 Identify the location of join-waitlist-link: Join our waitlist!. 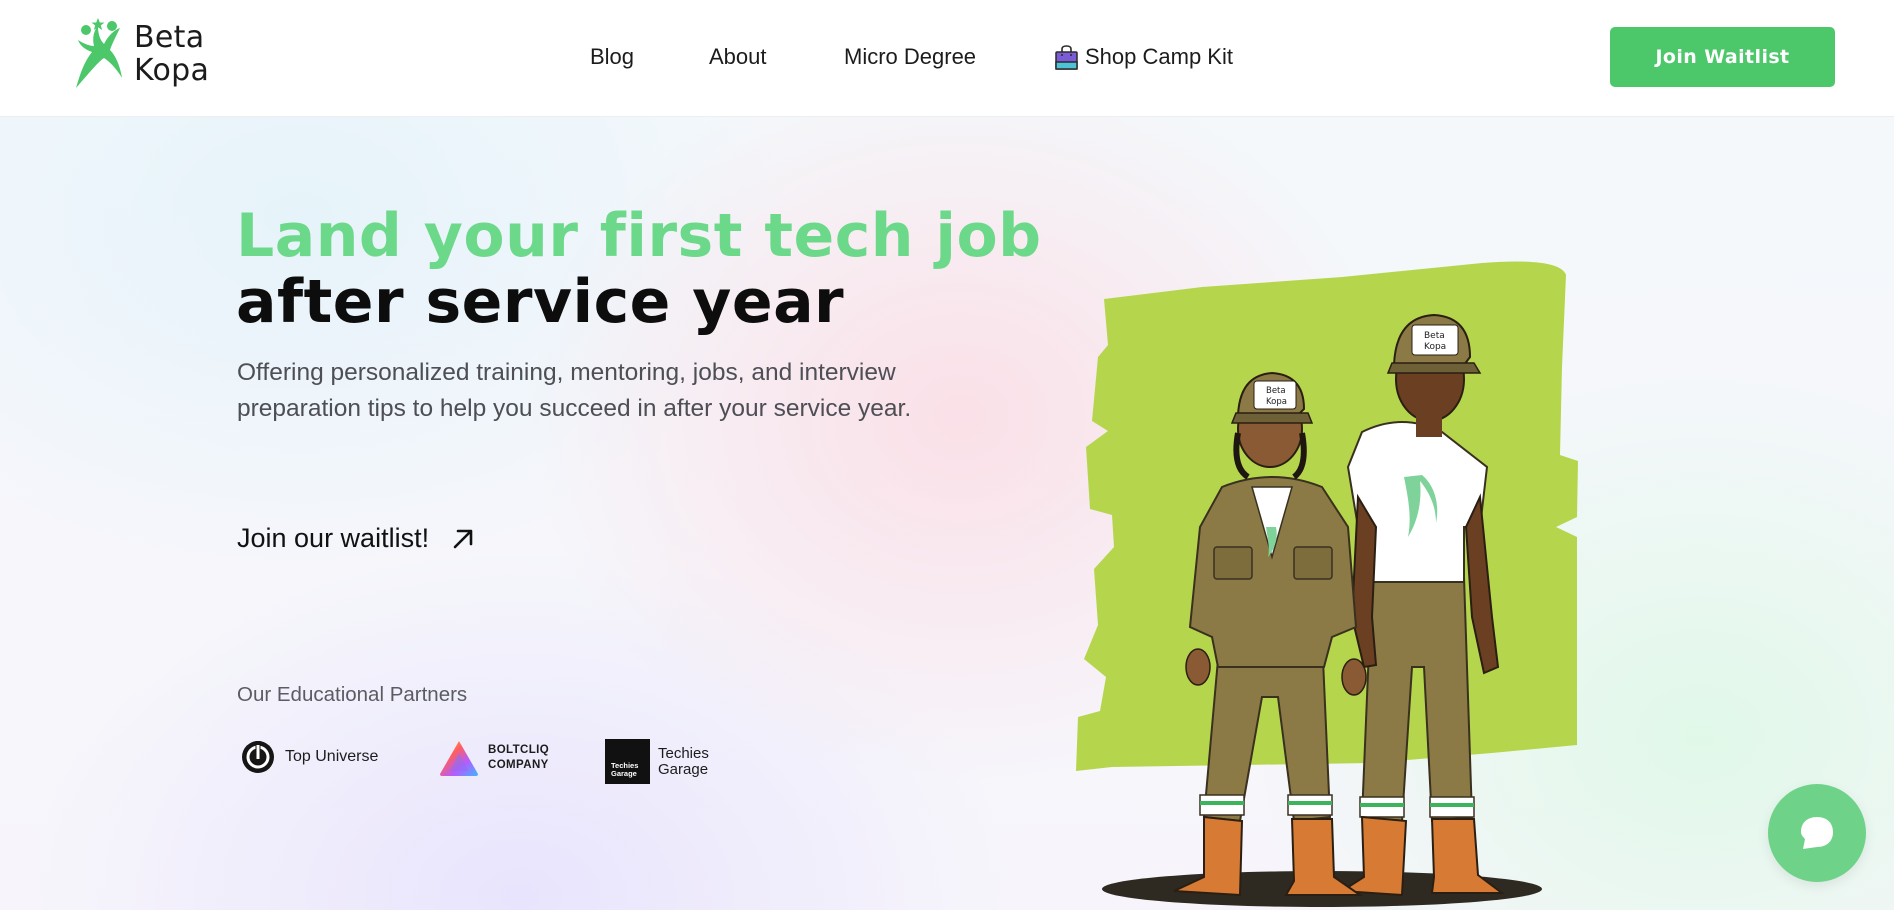
(357, 538).